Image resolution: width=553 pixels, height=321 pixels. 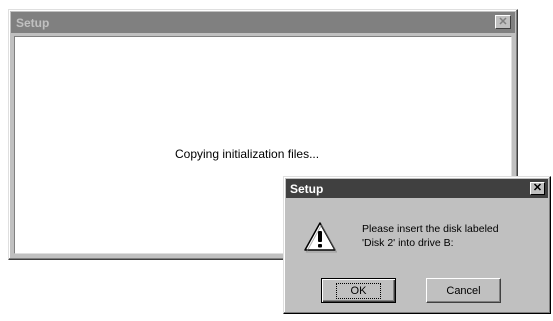 What do you see at coordinates (408, 243) in the screenshot?
I see `message-line-2: 'Disk 2' into drive B:` at bounding box center [408, 243].